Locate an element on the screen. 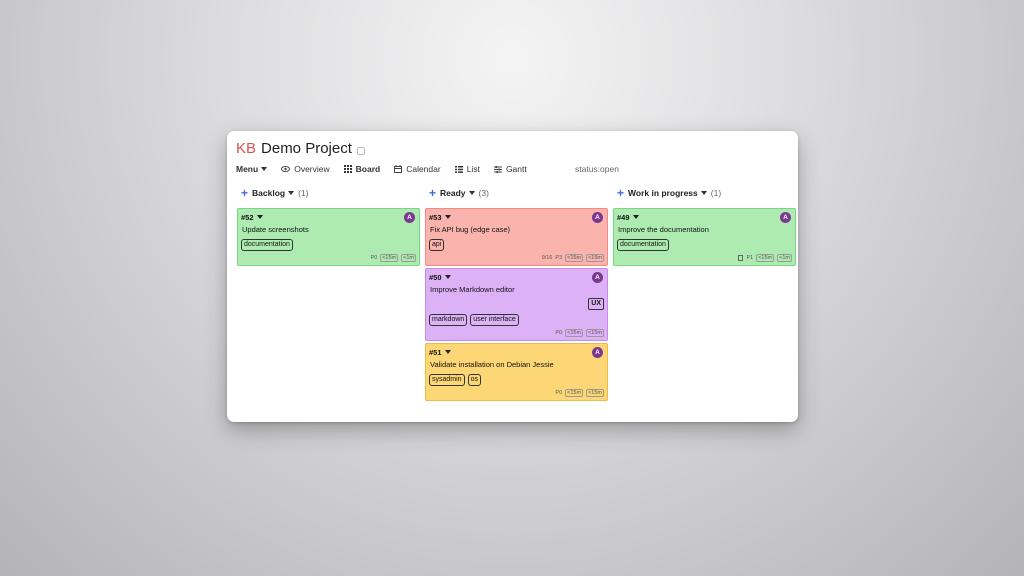 The height and width of the screenshot is (576, 1024). nav-board-label: Board is located at coordinates (368, 169).